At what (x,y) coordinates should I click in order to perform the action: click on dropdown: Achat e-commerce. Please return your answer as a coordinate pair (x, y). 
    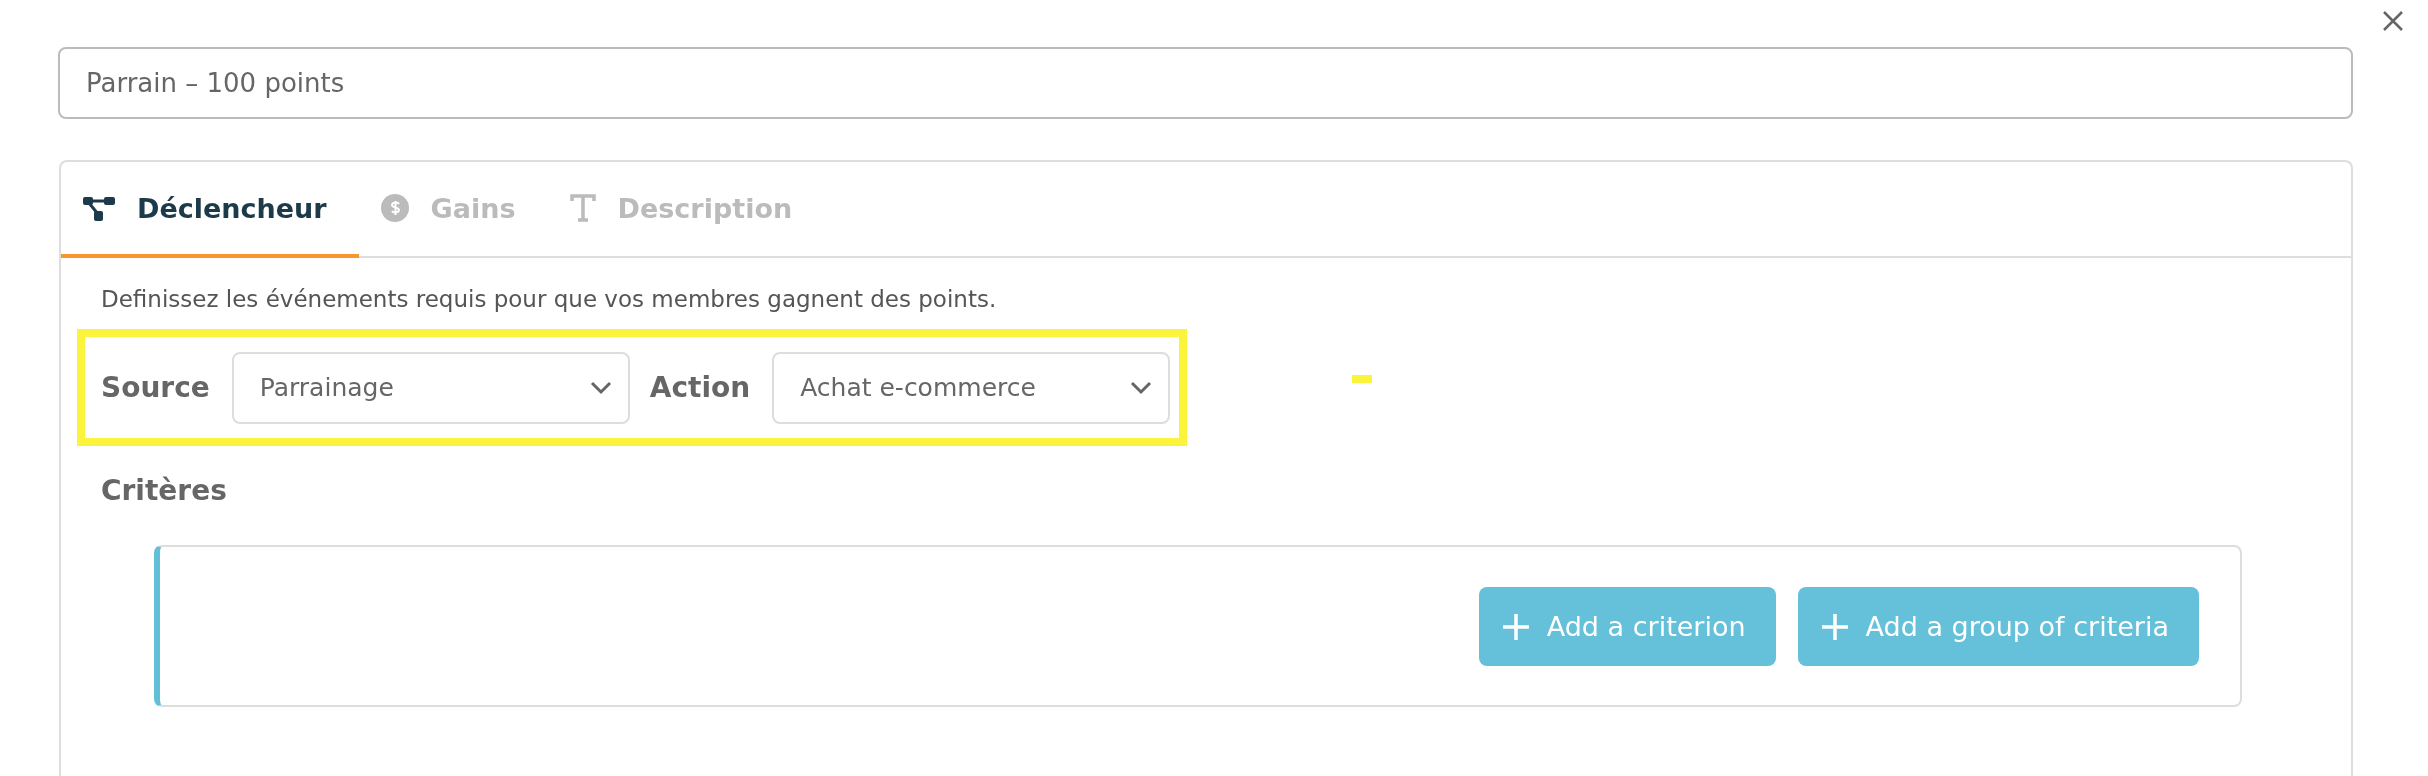
    Looking at the image, I should click on (971, 387).